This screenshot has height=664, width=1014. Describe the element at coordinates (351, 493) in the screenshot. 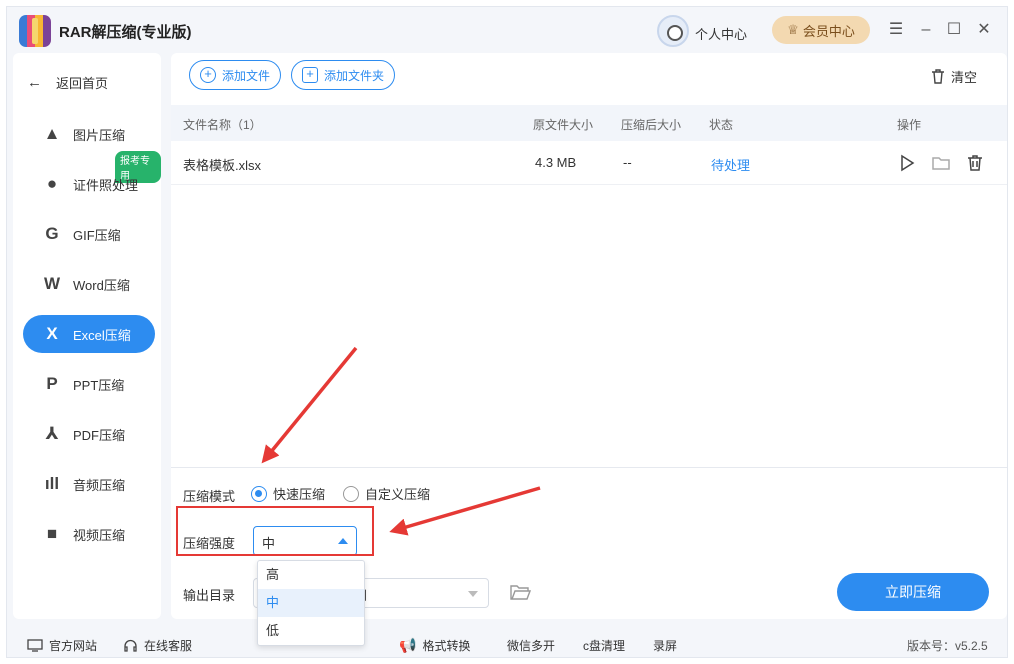

I see `radio-unchecked-icon` at that location.